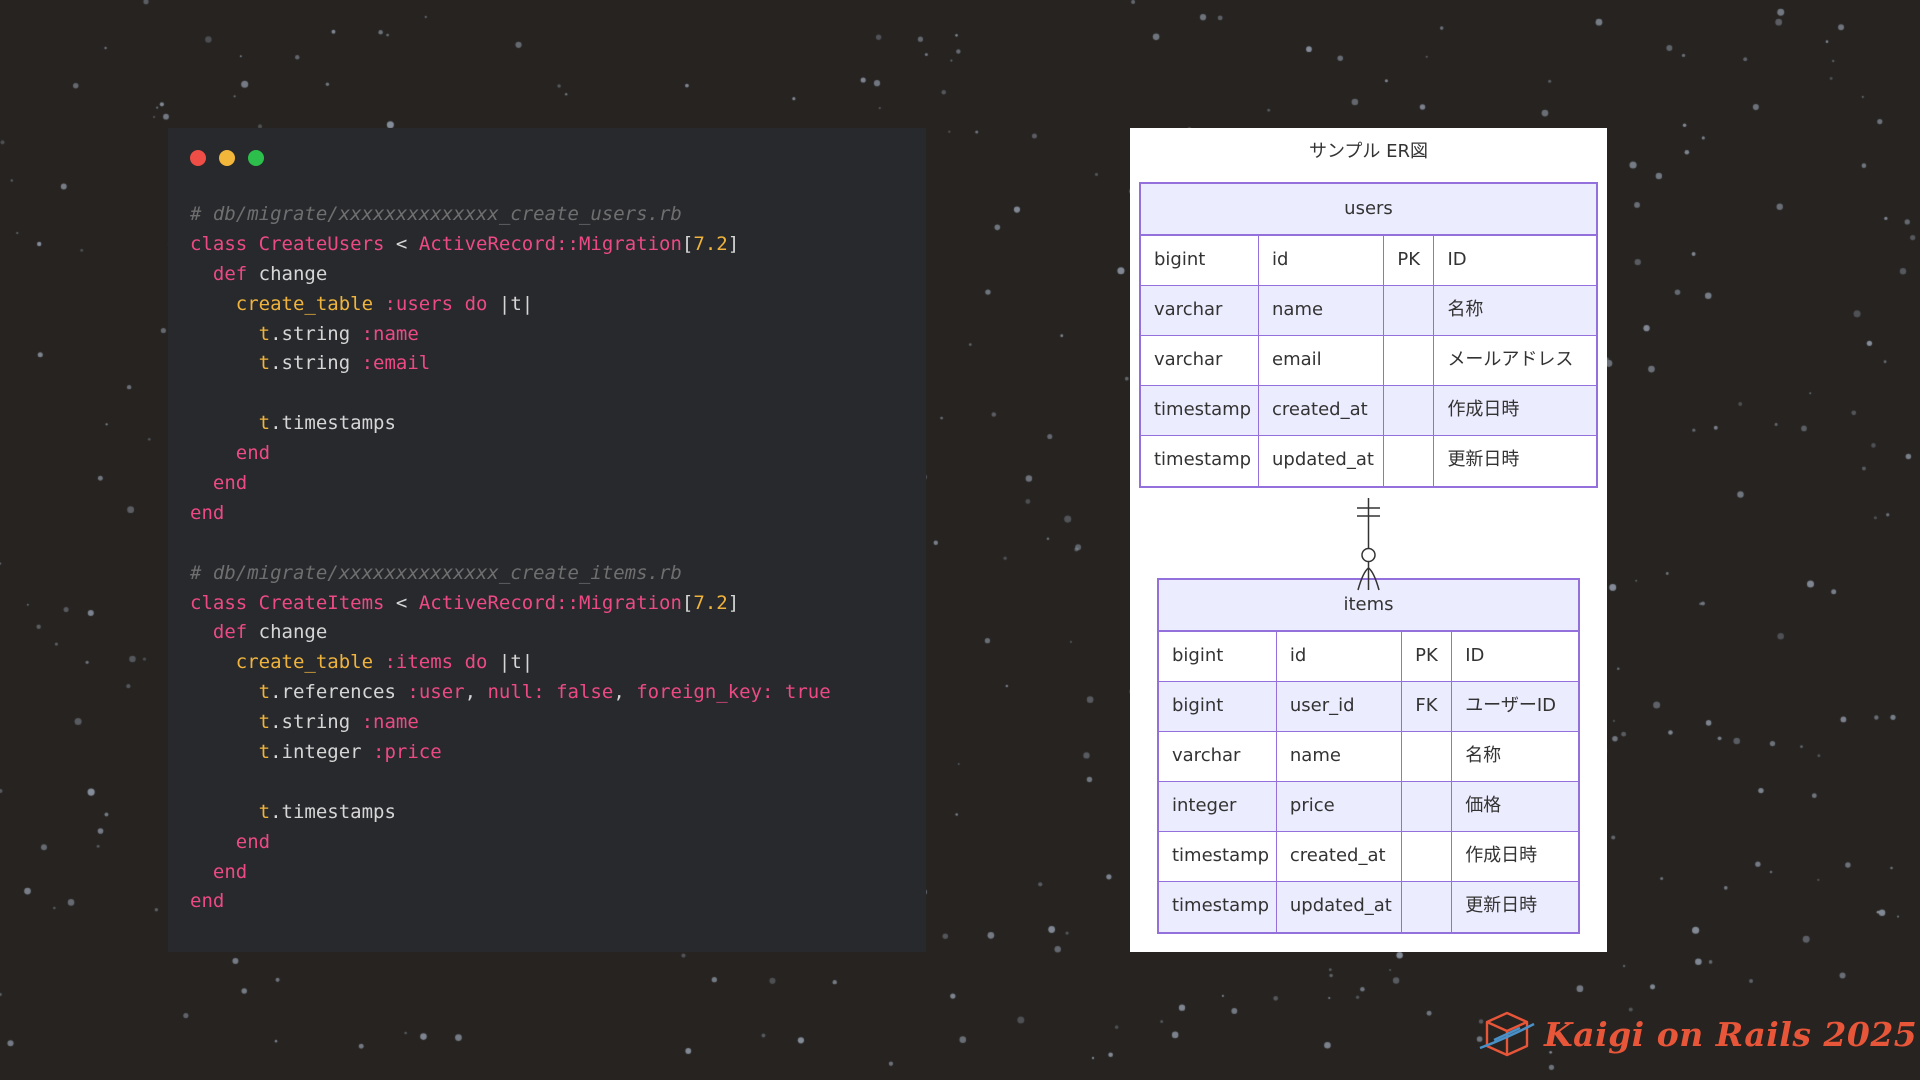 The height and width of the screenshot is (1080, 1920). I want to click on logo-text: Kaigi on Rails 2025, so click(1731, 1034).